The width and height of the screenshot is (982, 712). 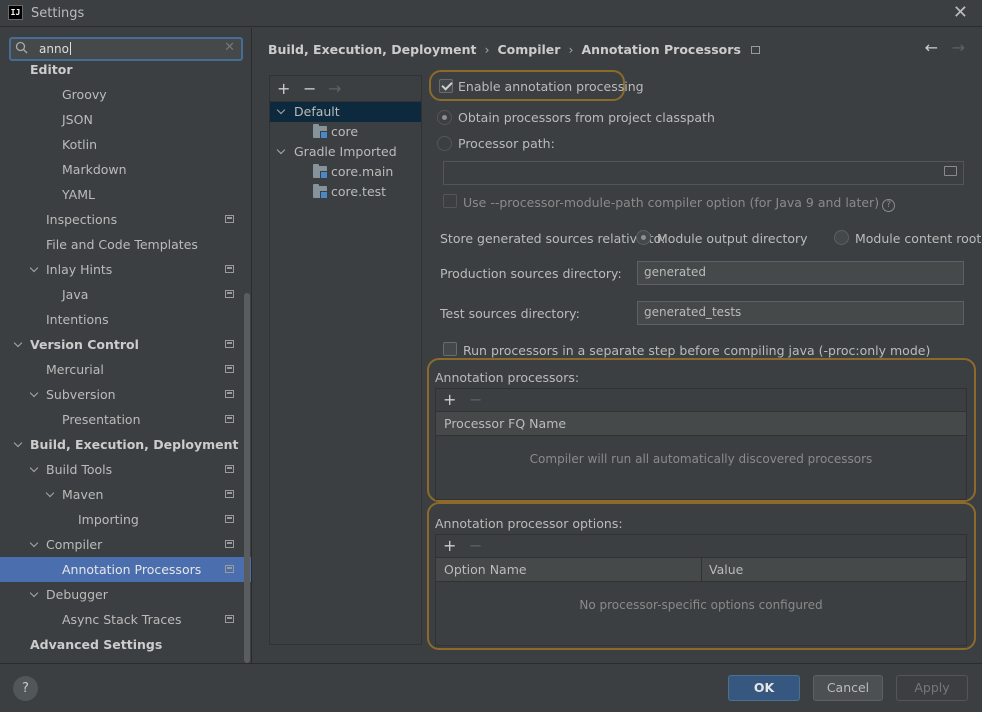 I want to click on module-item: core.main, so click(x=345, y=172).